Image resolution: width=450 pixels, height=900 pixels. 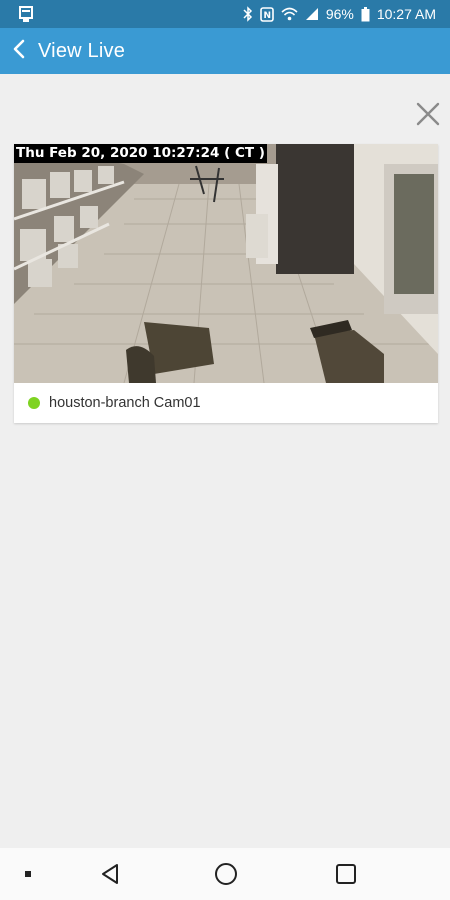 I want to click on back-button: View Live, so click(x=67, y=51).